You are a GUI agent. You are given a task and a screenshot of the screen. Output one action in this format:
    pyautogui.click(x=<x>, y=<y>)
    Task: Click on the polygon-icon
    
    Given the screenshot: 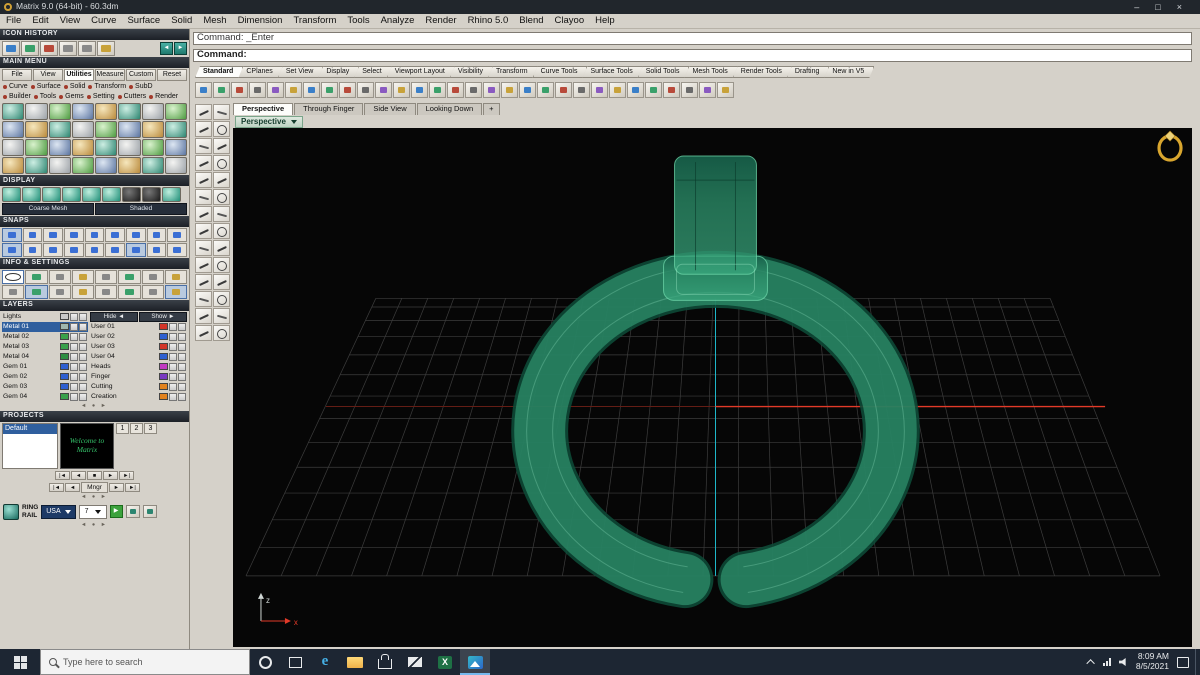 What is the action you would take?
    pyautogui.click(x=221, y=214)
    